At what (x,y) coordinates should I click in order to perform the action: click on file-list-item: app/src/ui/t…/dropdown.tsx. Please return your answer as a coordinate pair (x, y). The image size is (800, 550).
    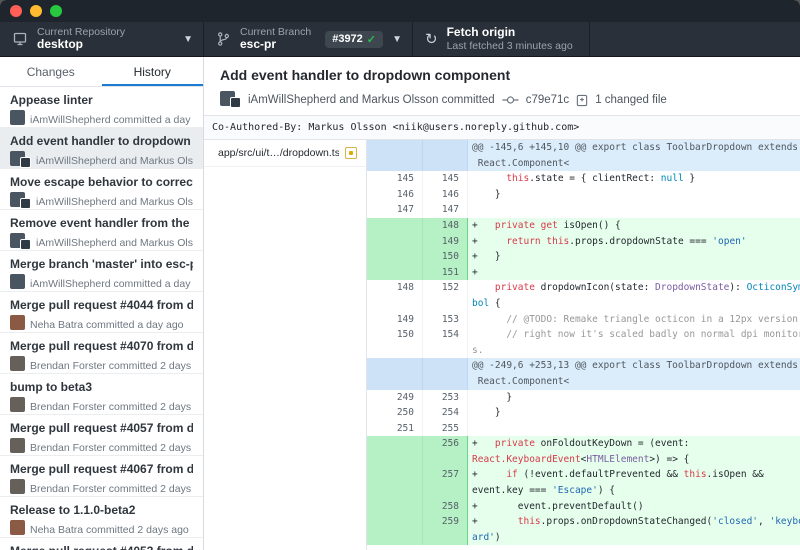
    Looking at the image, I should click on (285, 153).